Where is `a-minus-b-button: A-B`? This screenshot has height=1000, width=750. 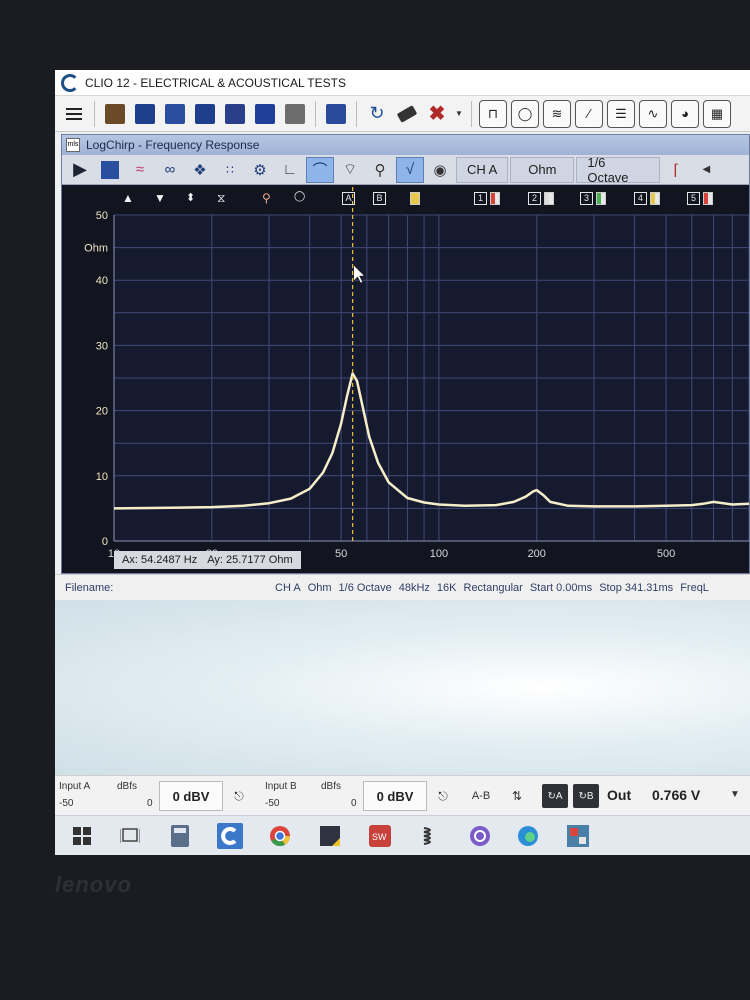
a-minus-b-button: A-B is located at coordinates (481, 796).